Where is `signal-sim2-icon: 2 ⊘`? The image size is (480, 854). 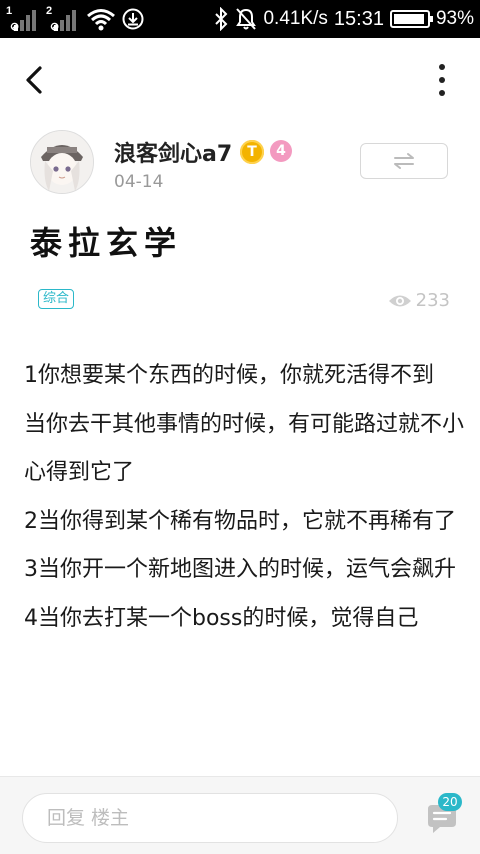 signal-sim2-icon: 2 ⊘ is located at coordinates (63, 19).